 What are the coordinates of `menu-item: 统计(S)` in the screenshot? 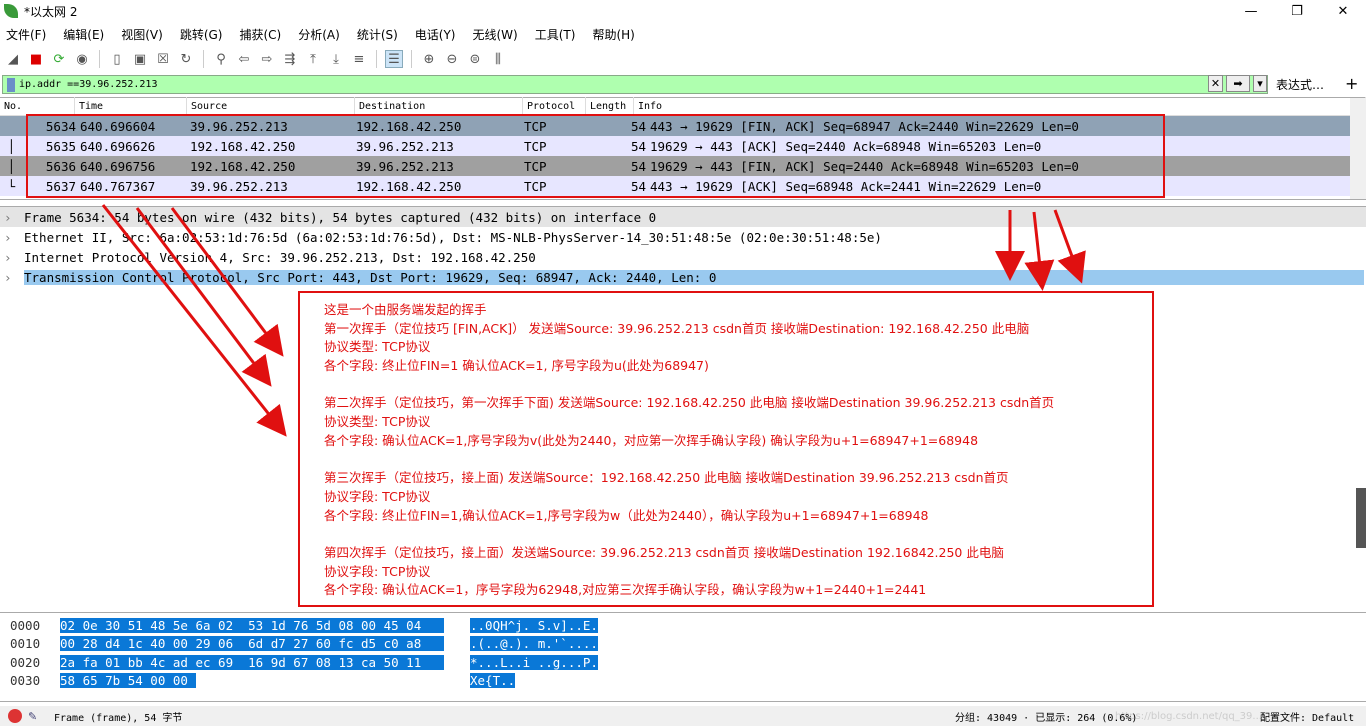 It's located at (377, 34).